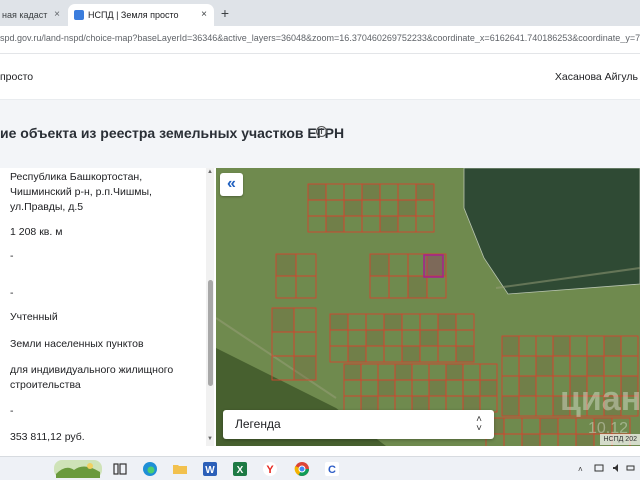 The image size is (640, 480). What do you see at coordinates (47, 207) in the screenshot?
I see `address-line-3: ул.Правды, д.5` at bounding box center [47, 207].